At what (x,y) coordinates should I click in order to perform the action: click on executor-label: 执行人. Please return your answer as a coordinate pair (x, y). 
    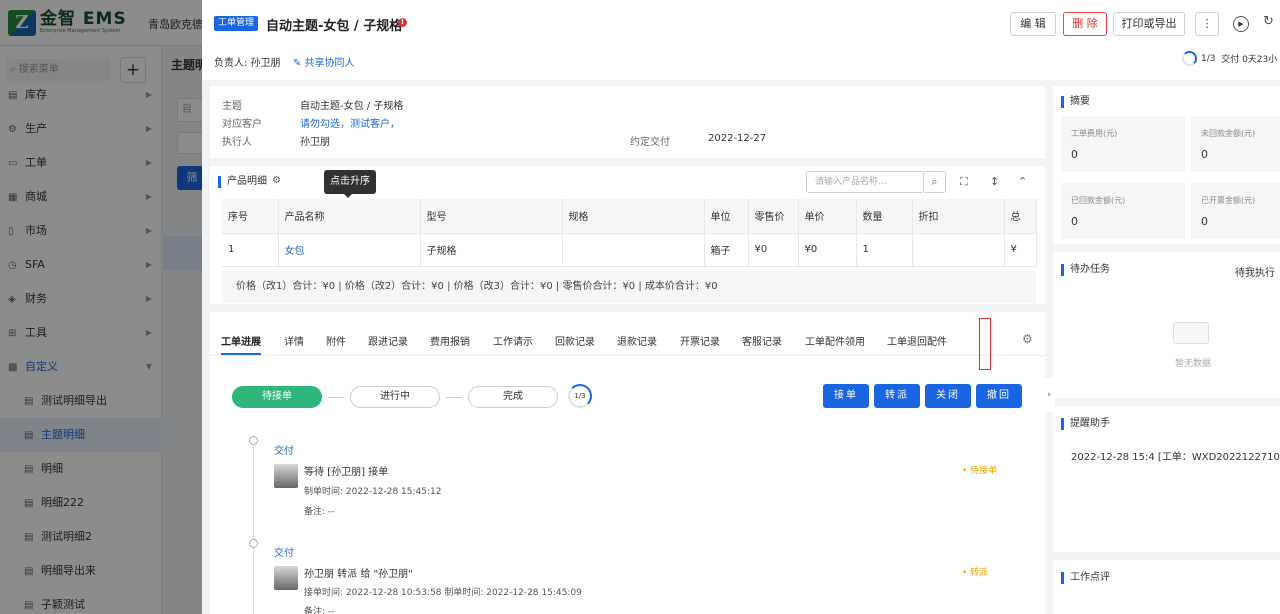
    Looking at the image, I should click on (237, 142).